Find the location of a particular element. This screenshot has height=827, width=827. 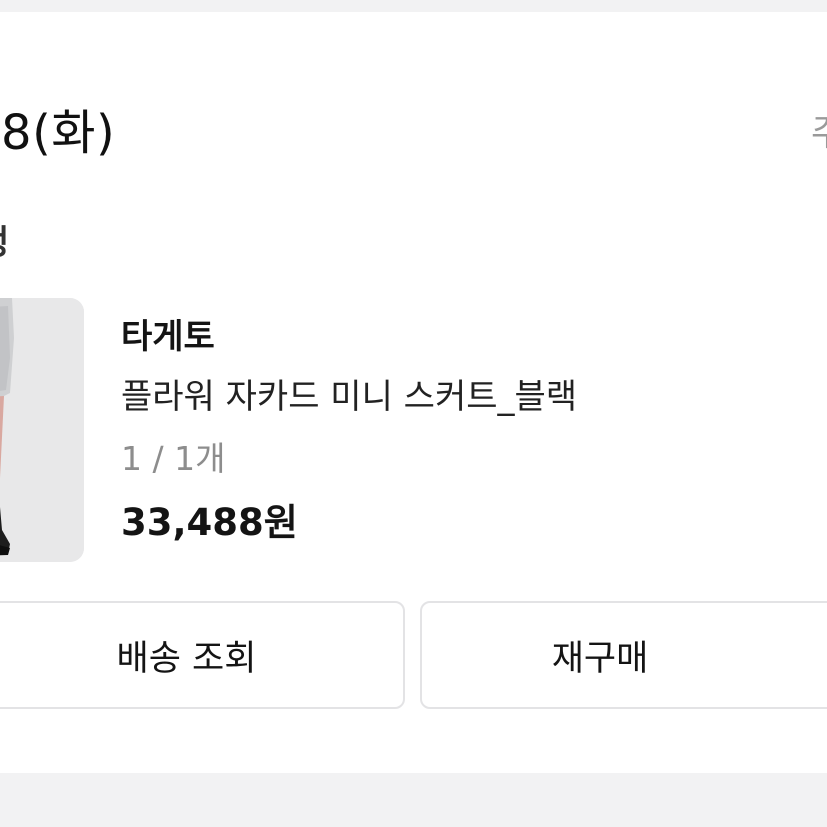

product-photo-icon is located at coordinates (42, 430).